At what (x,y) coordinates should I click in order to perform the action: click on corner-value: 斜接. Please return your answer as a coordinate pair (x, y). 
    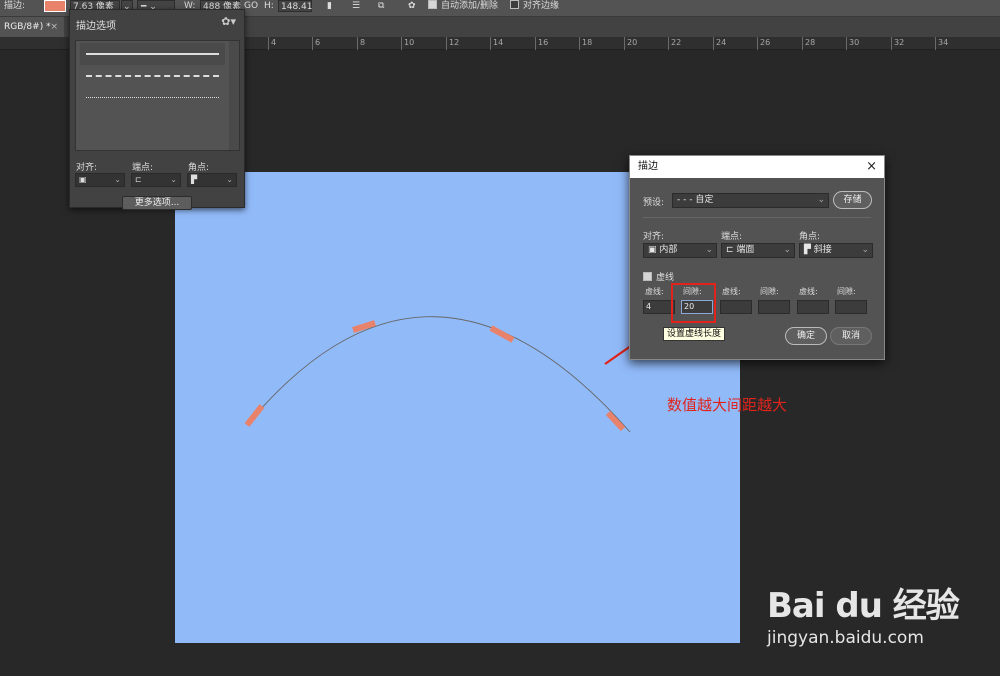
    Looking at the image, I should click on (822, 250).